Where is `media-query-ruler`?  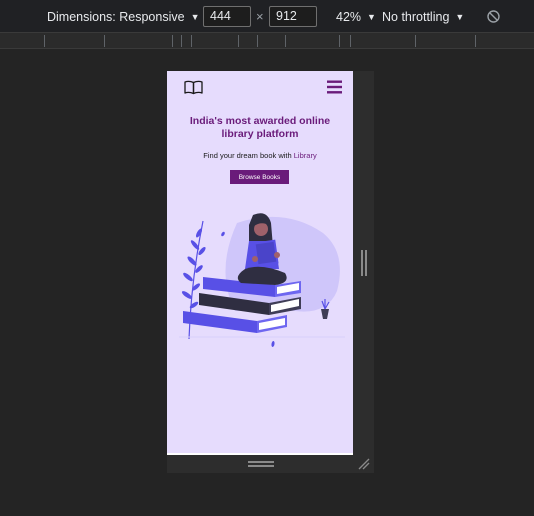
media-query-ruler is located at coordinates (267, 41).